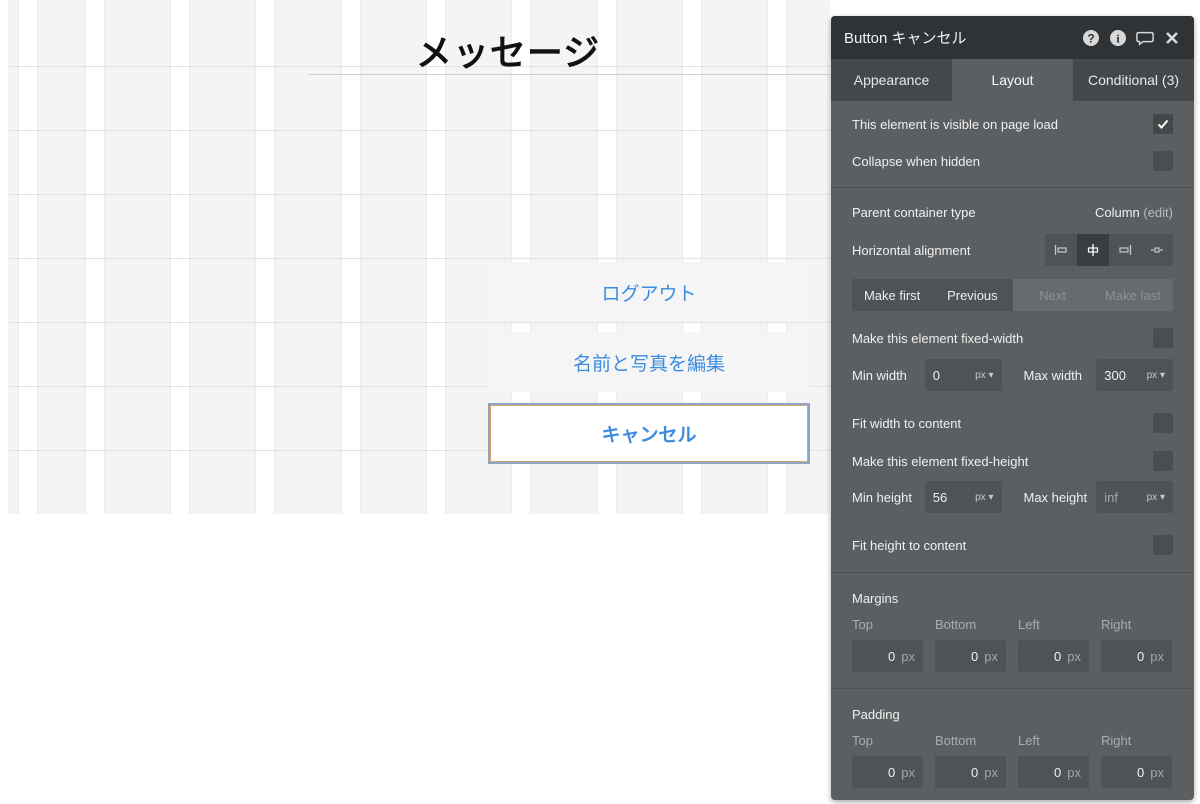  Describe the element at coordinates (970, 772) in the screenshot. I see `padding-bottom-input: 0 px` at that location.